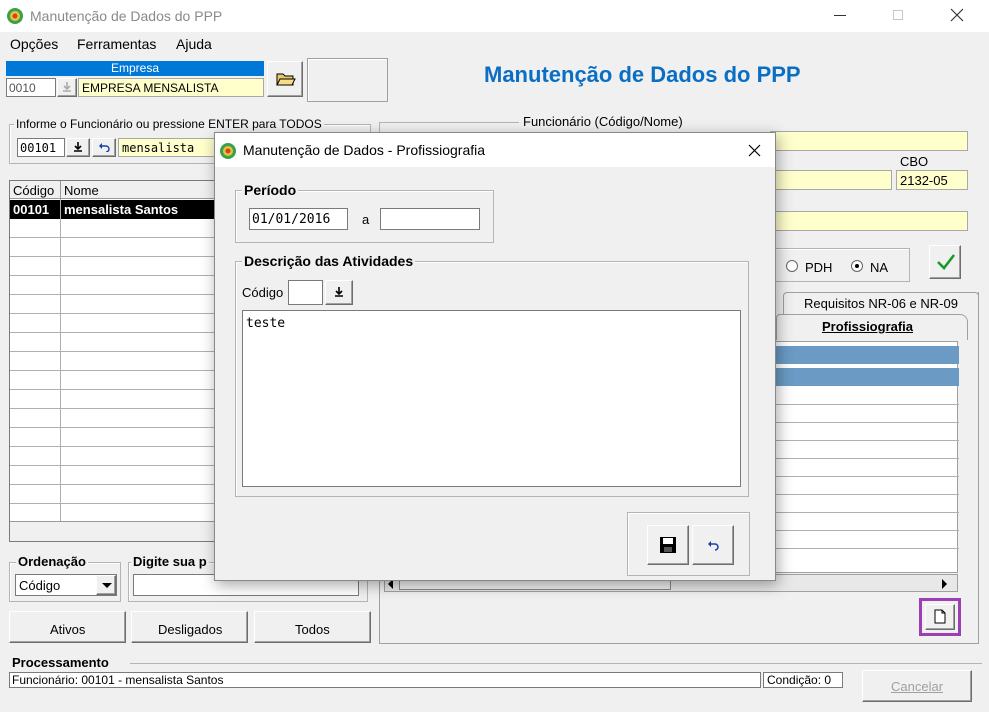  I want to click on funcionario-label: Funcionário (Código/Nome), so click(603, 121).